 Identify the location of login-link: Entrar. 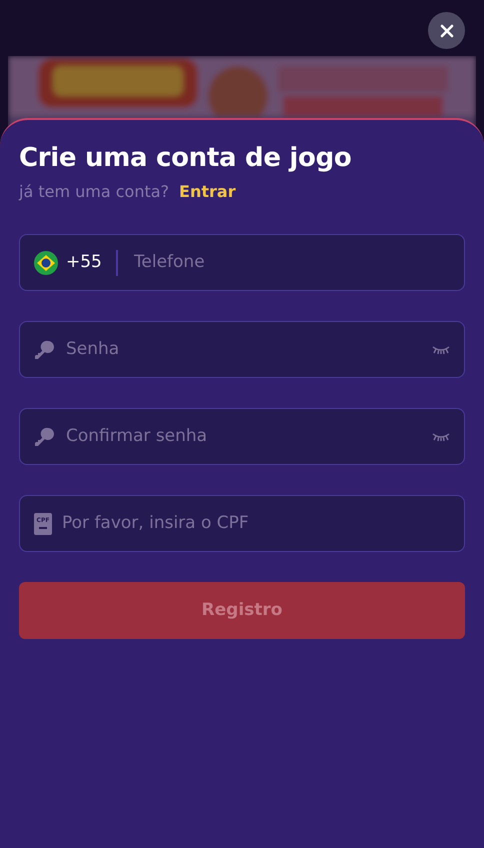
(207, 192).